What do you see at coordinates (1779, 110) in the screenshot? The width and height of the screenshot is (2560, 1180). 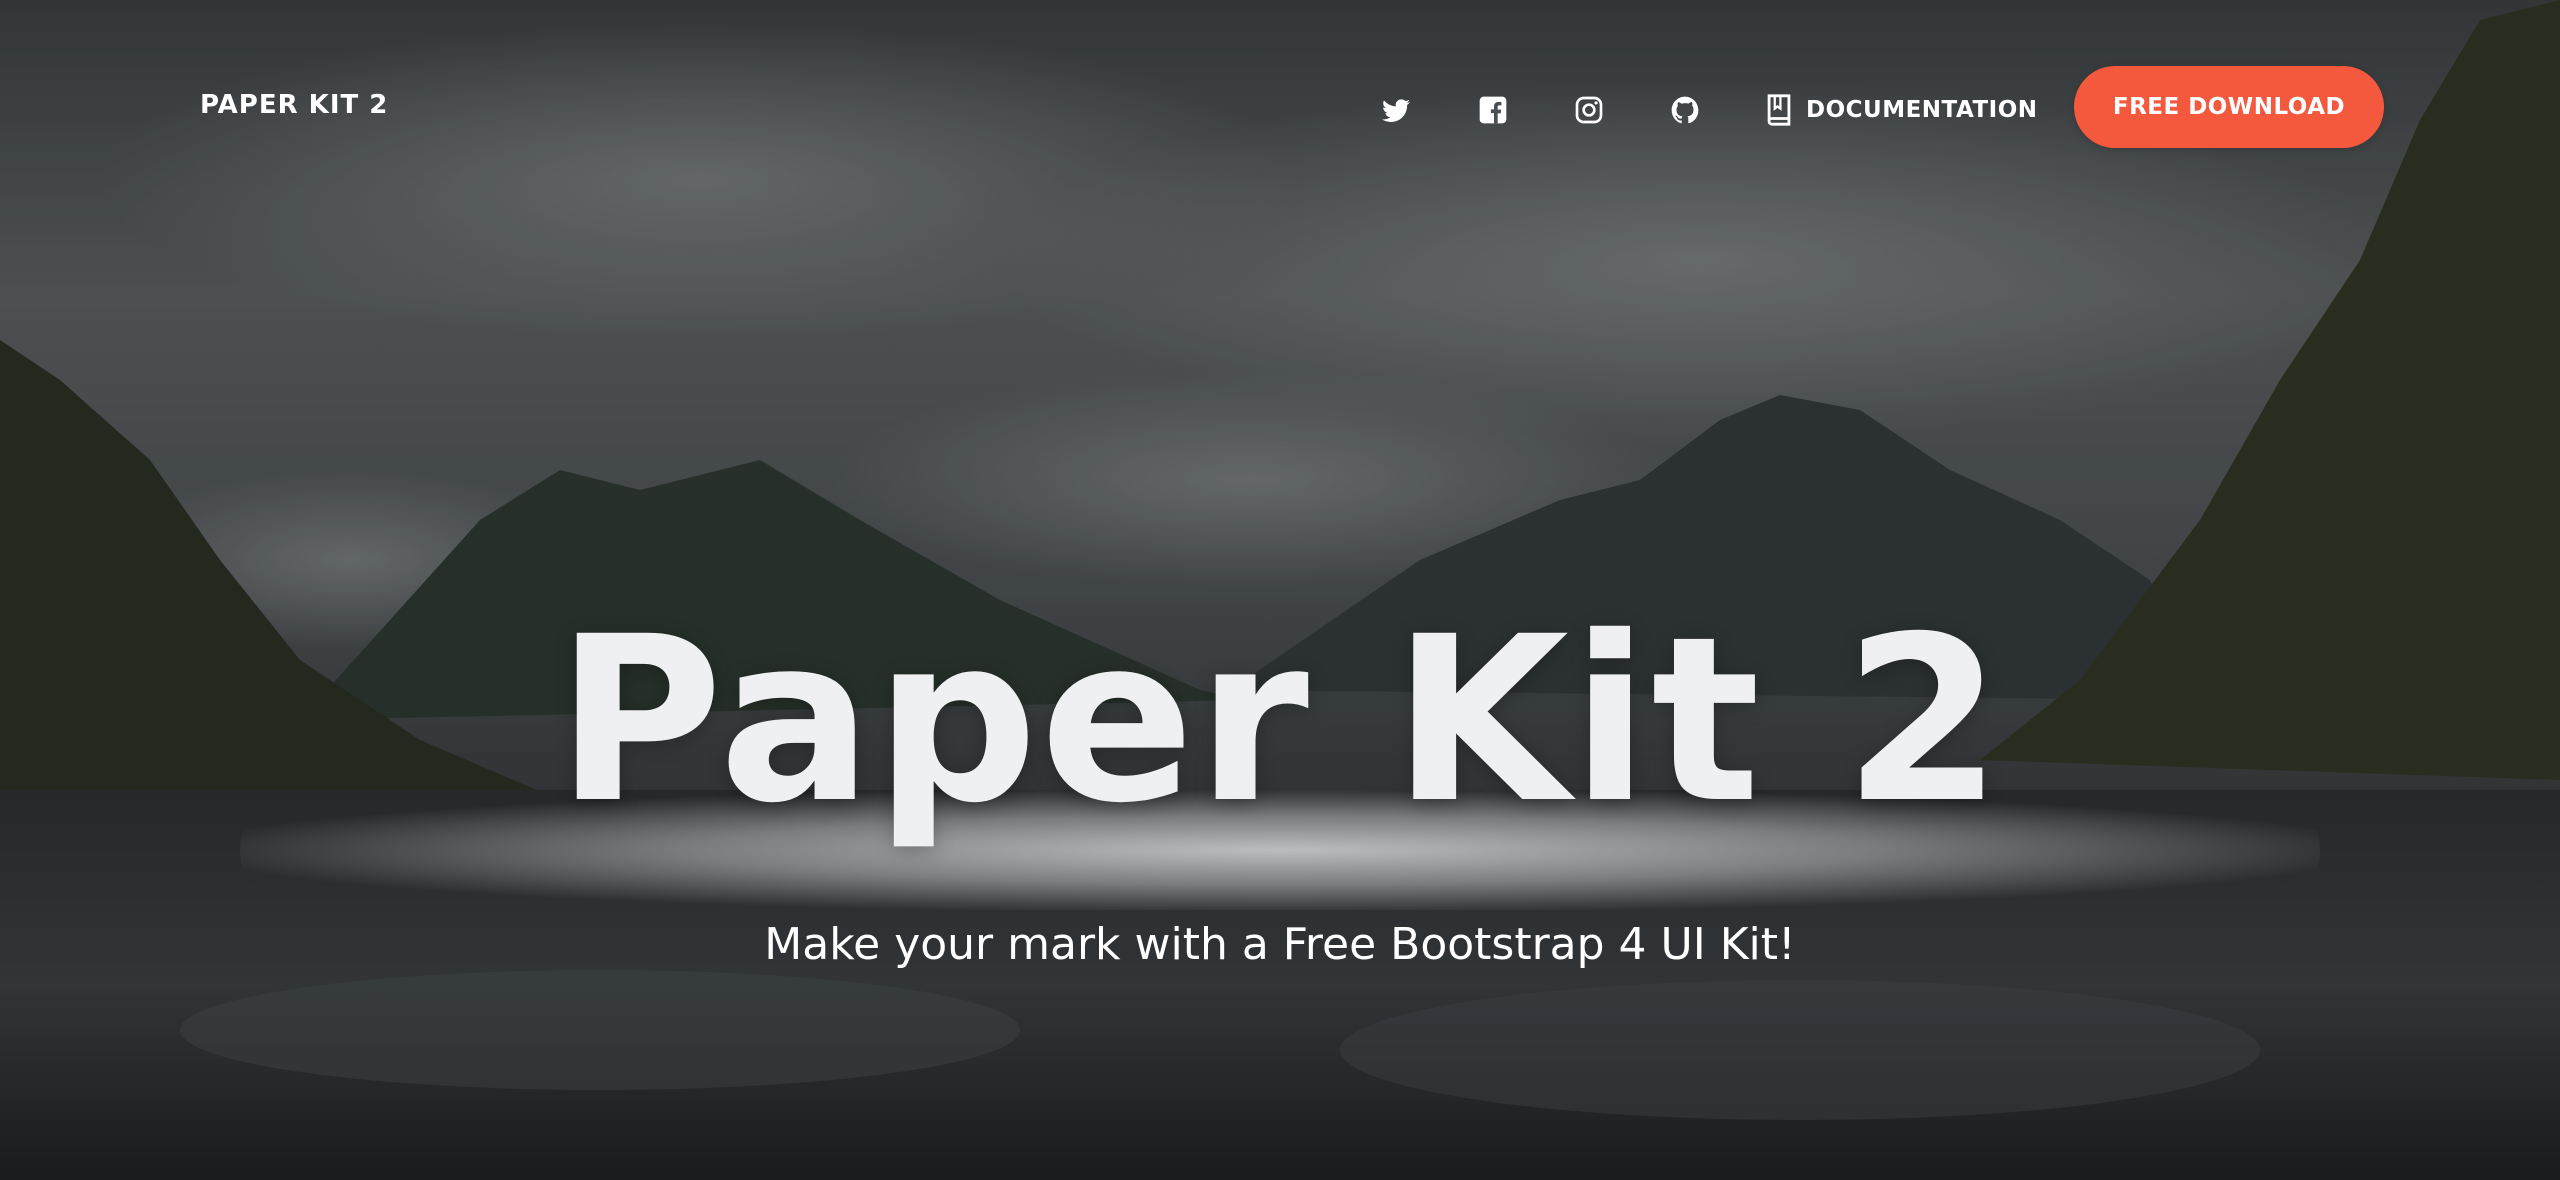 I see `book-icon` at bounding box center [1779, 110].